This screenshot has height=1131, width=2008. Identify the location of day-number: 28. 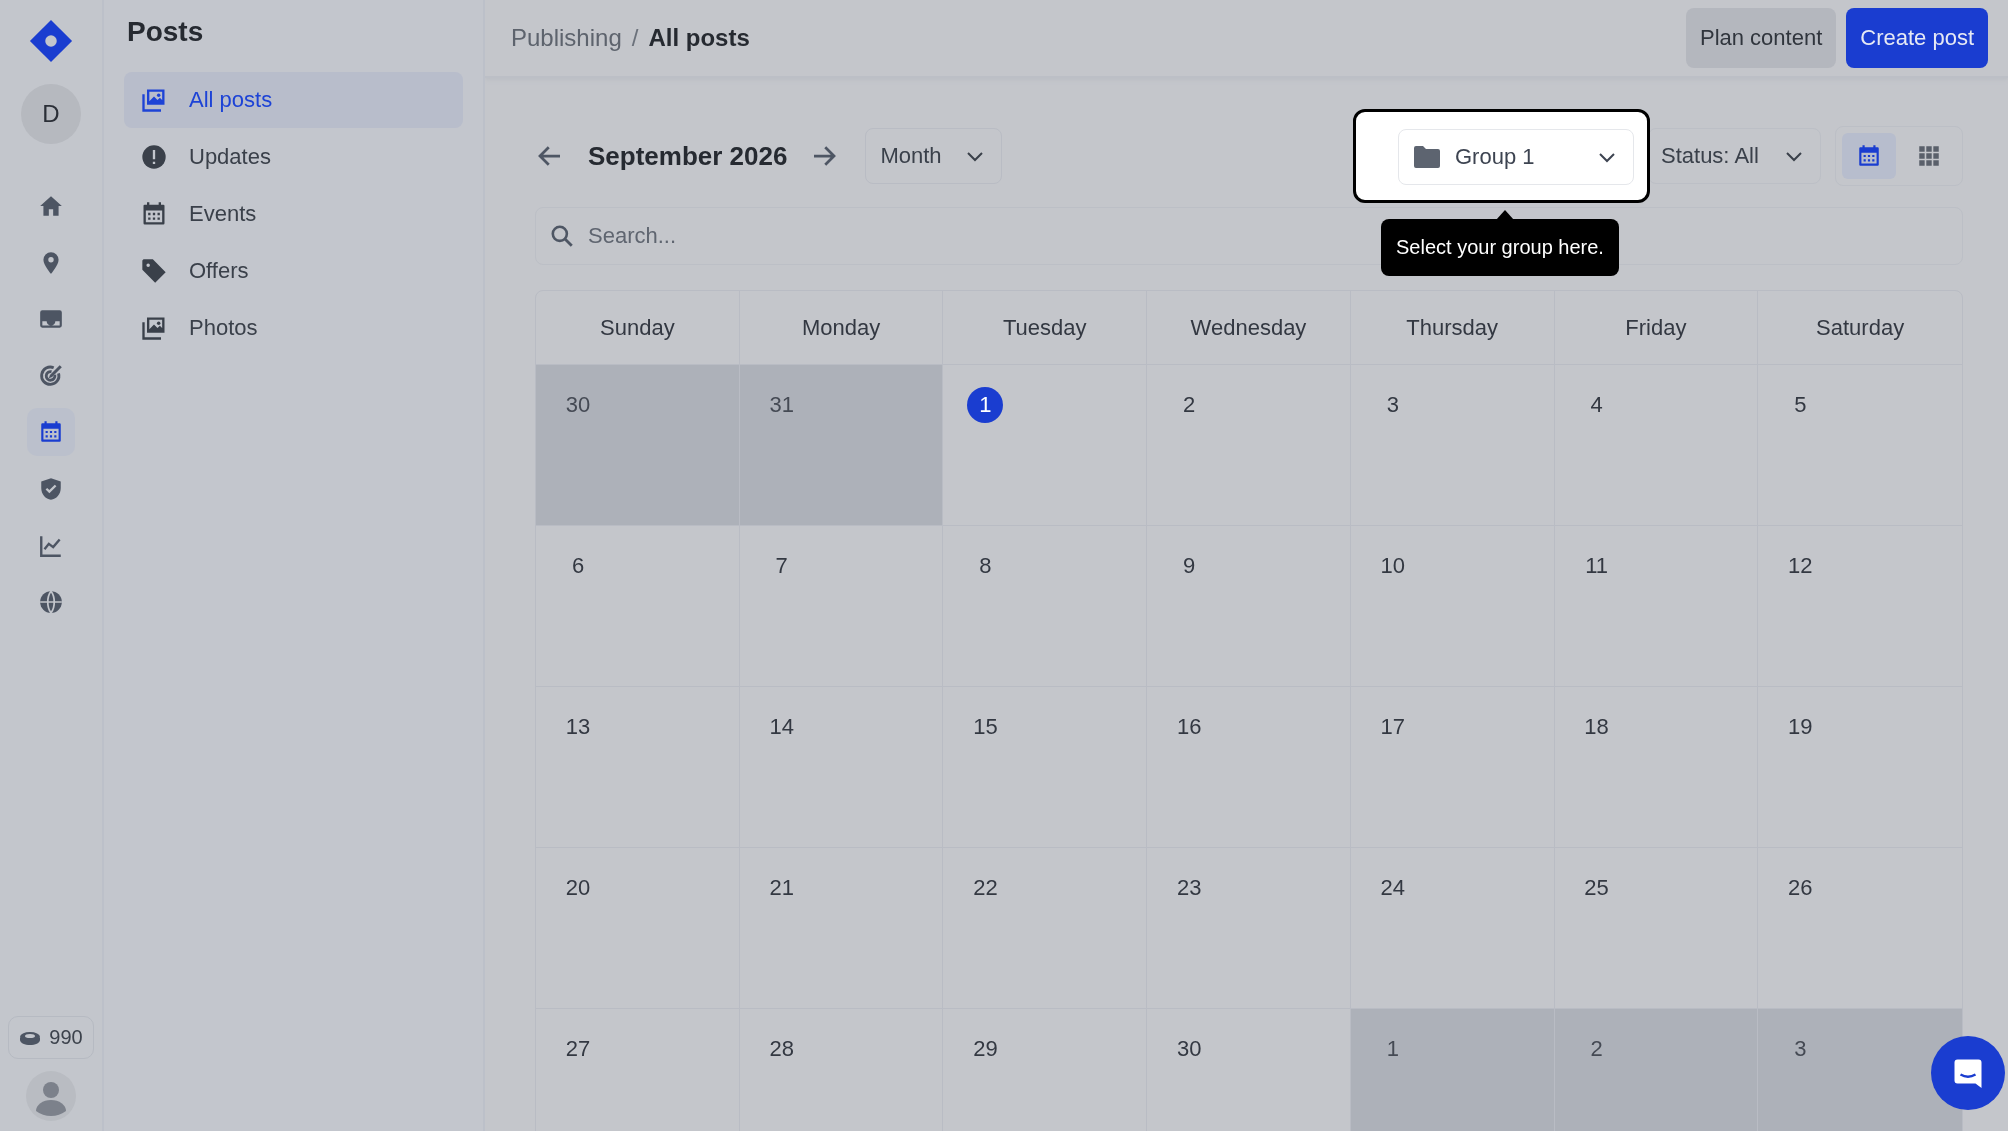
(781, 1049).